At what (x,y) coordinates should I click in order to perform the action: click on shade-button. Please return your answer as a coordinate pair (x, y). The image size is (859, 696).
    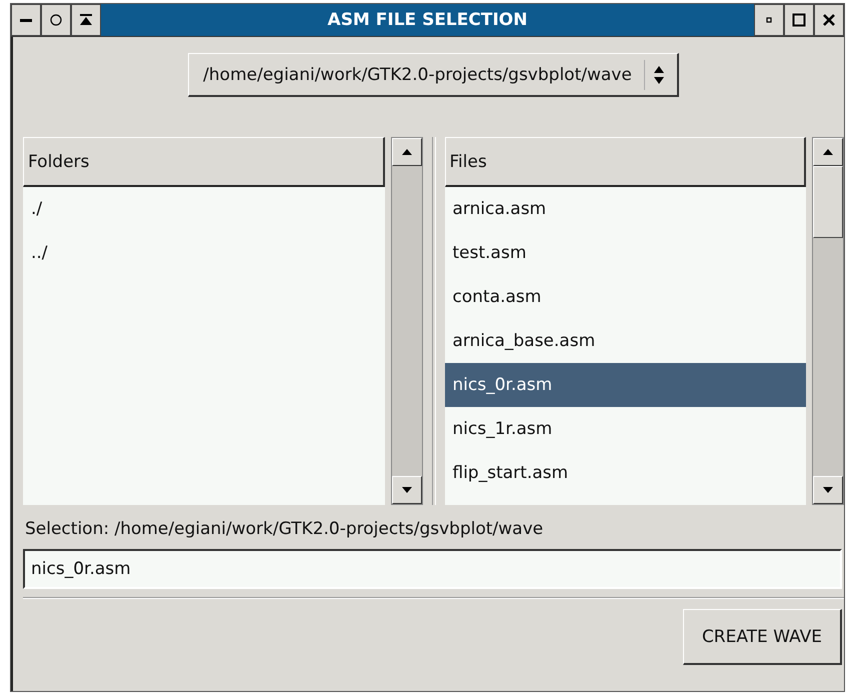
    Looking at the image, I should click on (86, 20).